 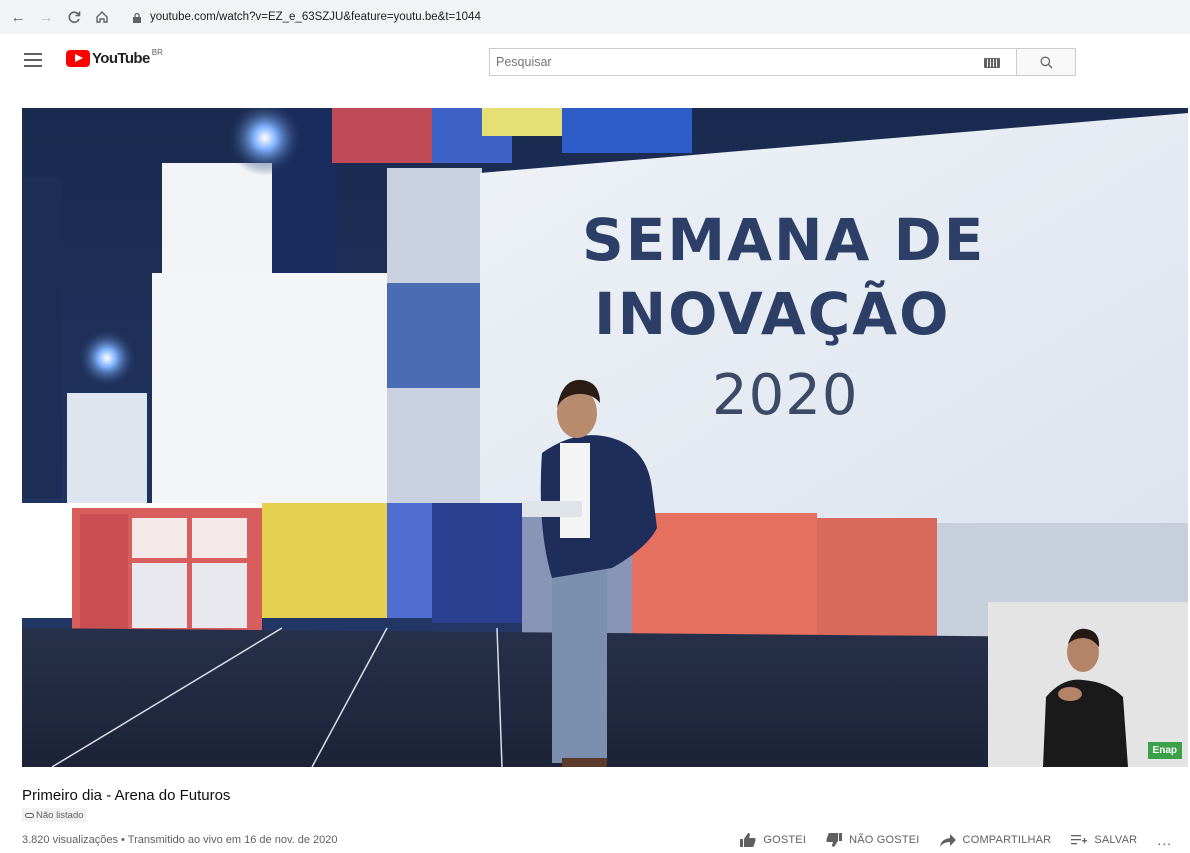 What do you see at coordinates (60, 815) in the screenshot?
I see `unlisted-label: Não listado` at bounding box center [60, 815].